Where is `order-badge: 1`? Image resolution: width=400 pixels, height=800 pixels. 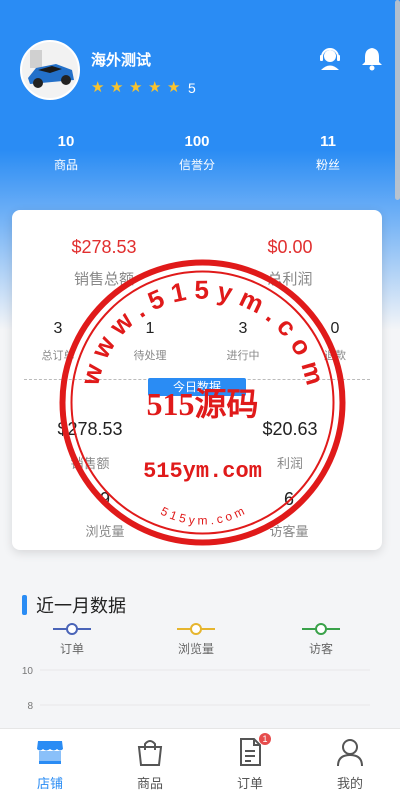
order-badge: 1 is located at coordinates (265, 739).